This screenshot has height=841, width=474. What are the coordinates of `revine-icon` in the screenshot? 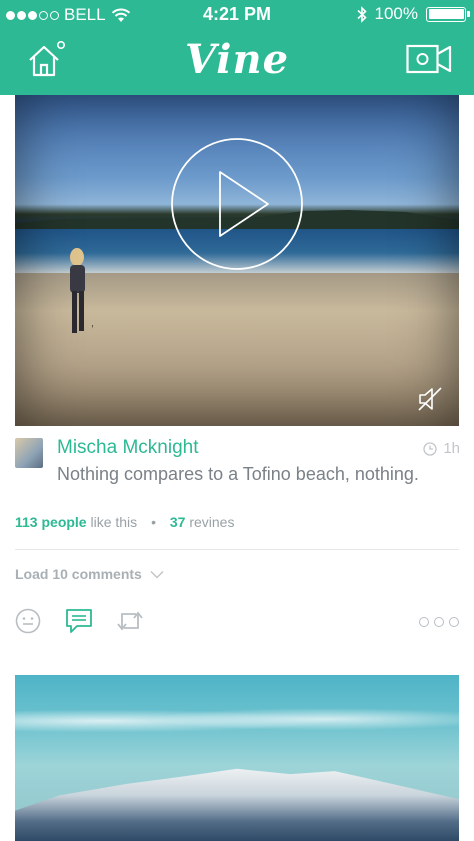 It's located at (130, 621).